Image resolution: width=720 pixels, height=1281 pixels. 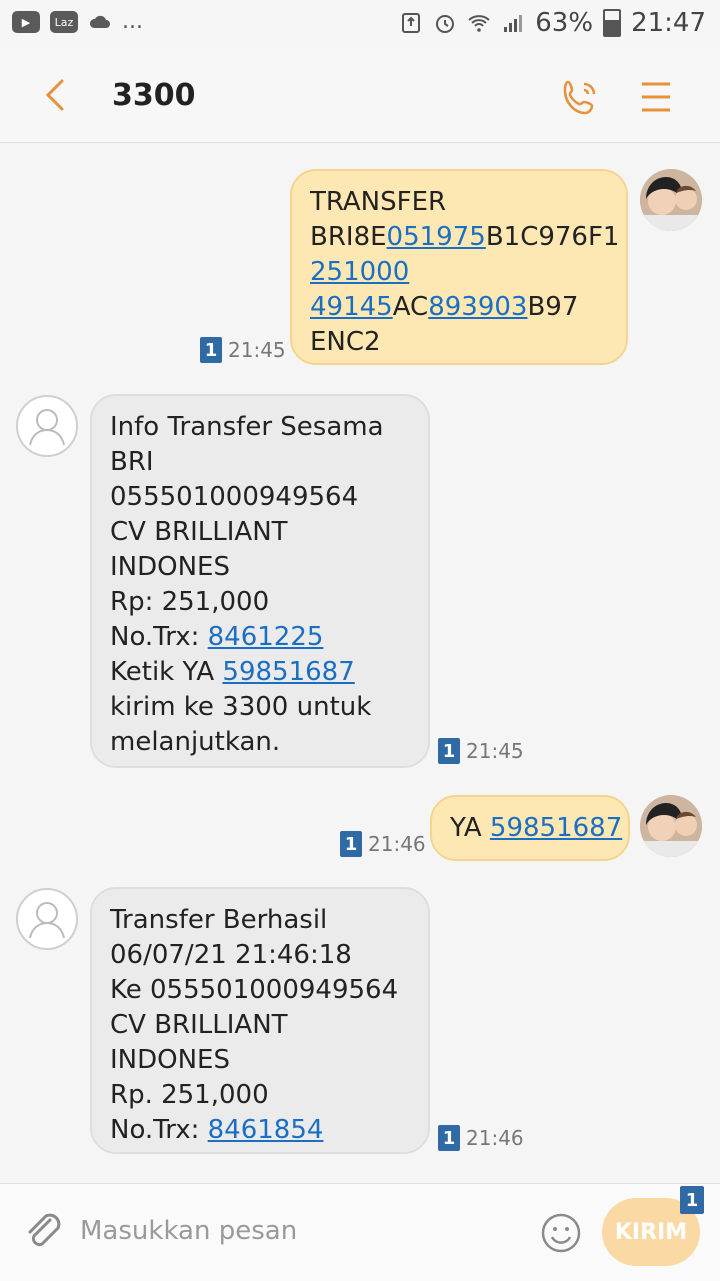 I want to click on clock: 21:47, so click(x=668, y=23).